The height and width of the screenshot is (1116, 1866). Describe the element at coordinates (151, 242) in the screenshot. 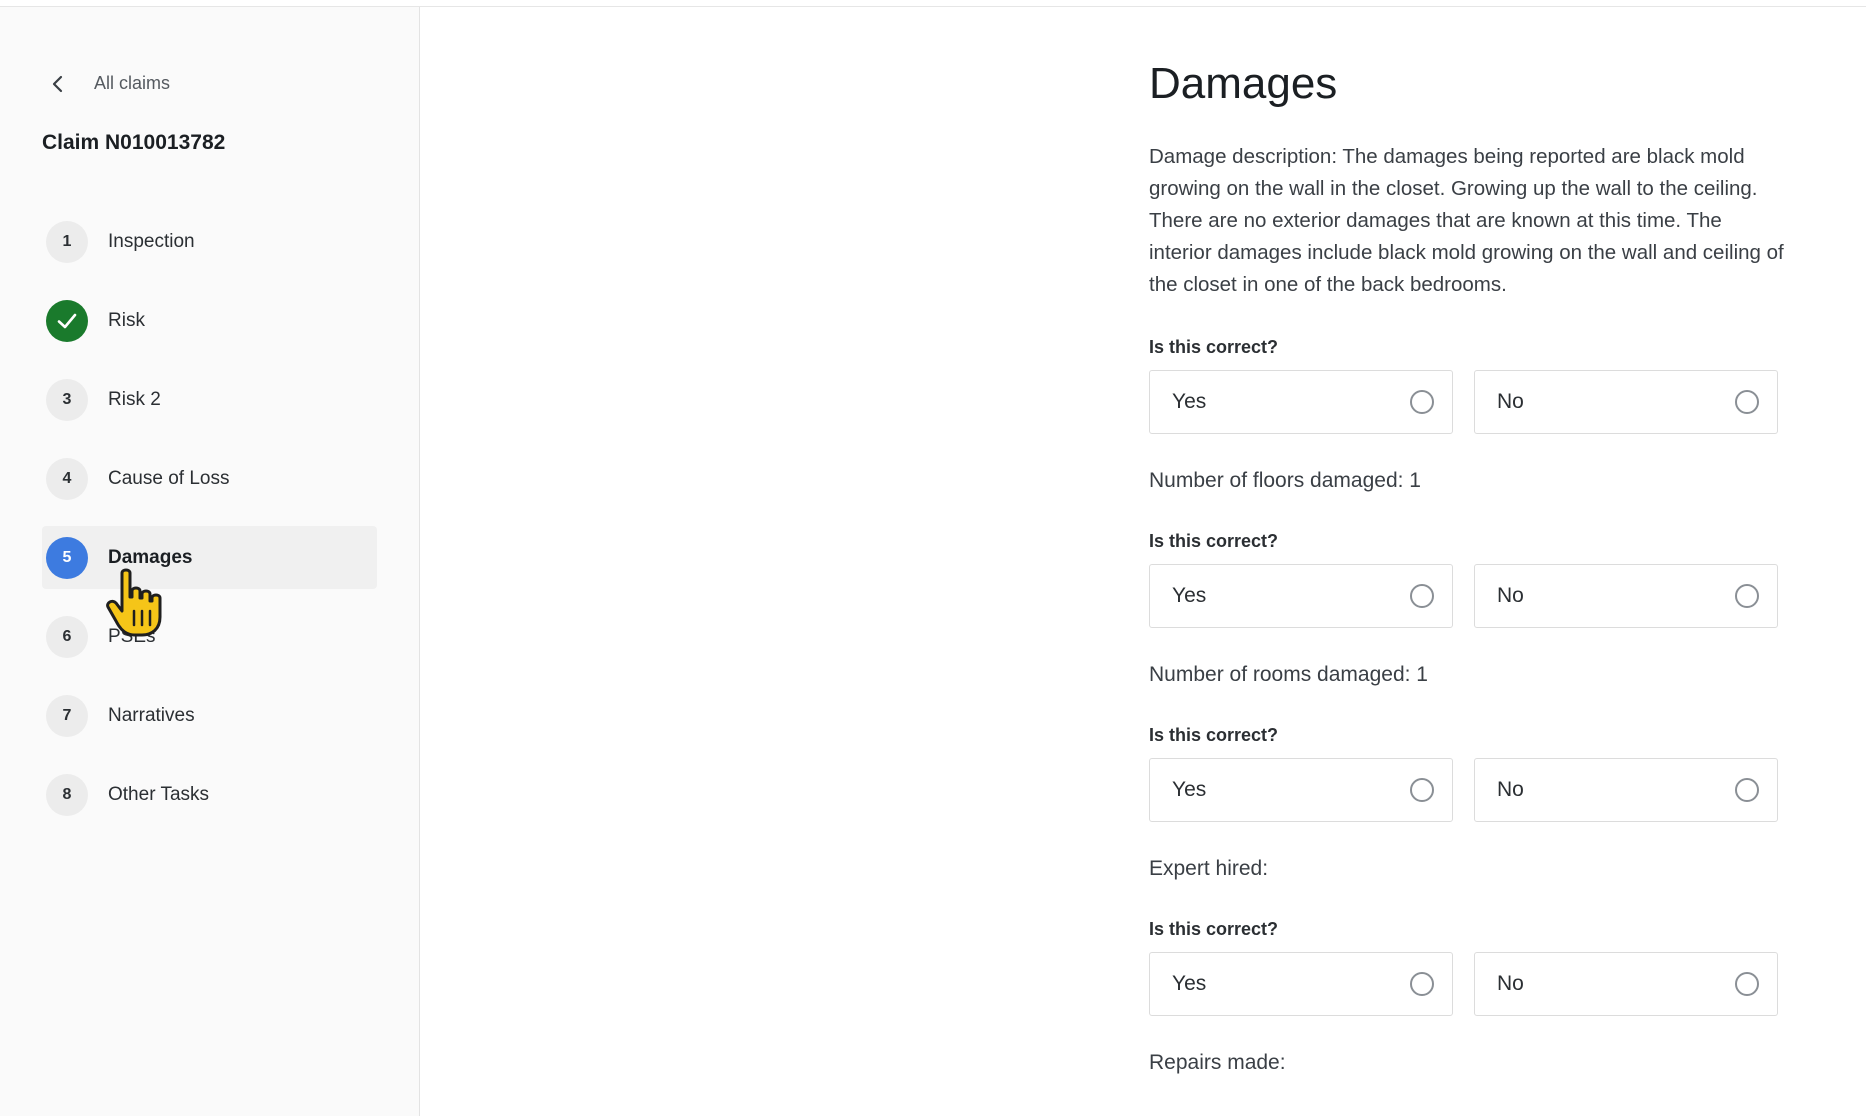

I see `step-label: Inspection` at that location.